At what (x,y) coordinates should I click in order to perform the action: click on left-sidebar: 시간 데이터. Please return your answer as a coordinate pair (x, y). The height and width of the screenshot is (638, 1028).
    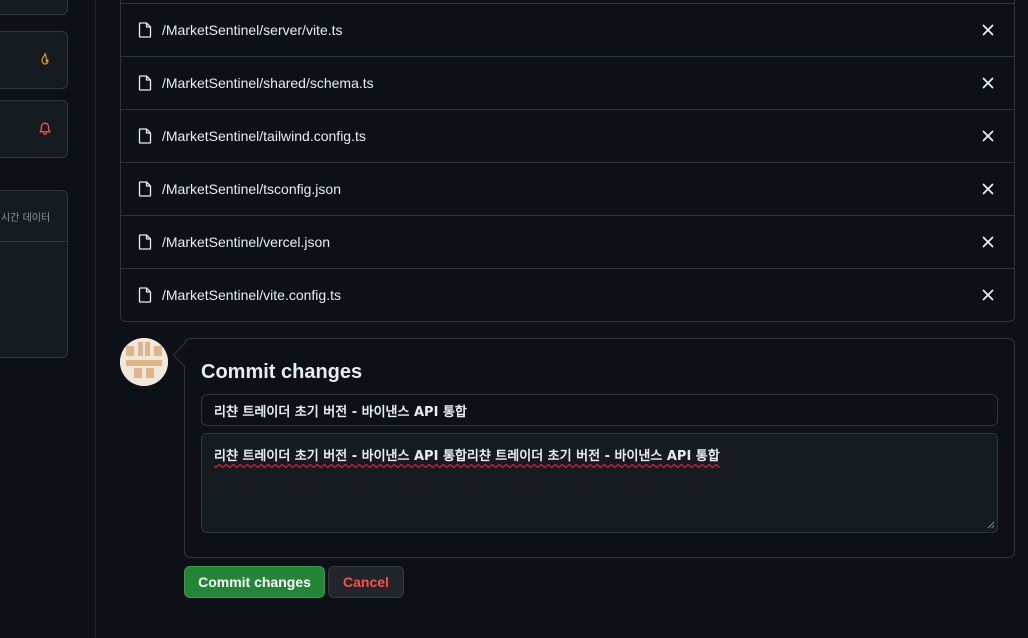
    Looking at the image, I should click on (48, 319).